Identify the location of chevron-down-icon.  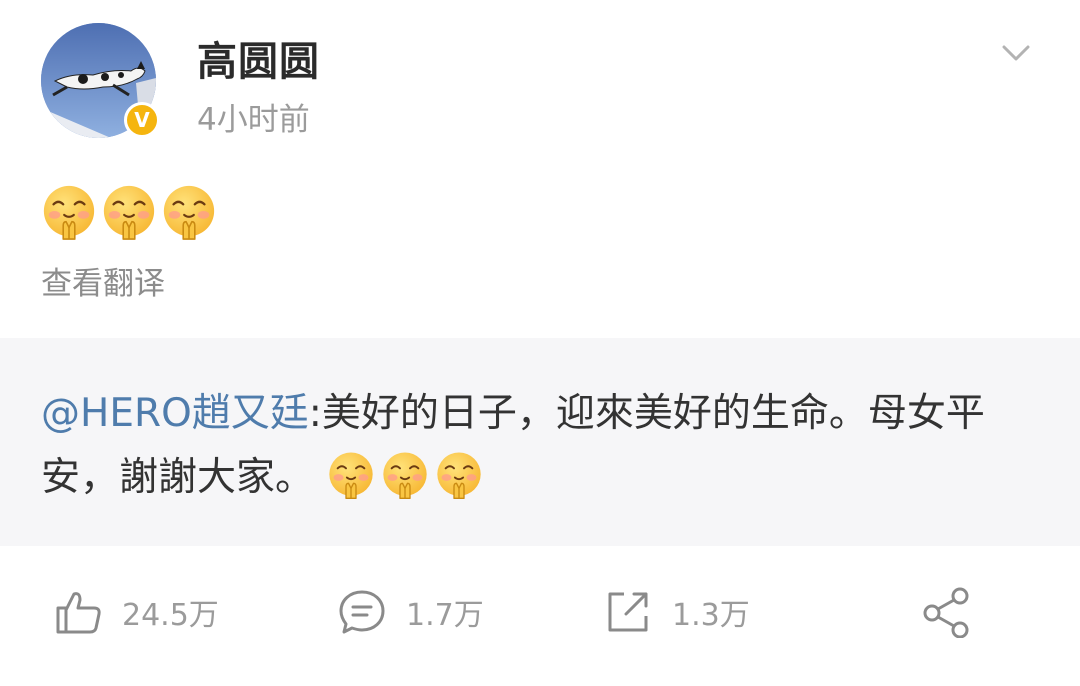
(1016, 53).